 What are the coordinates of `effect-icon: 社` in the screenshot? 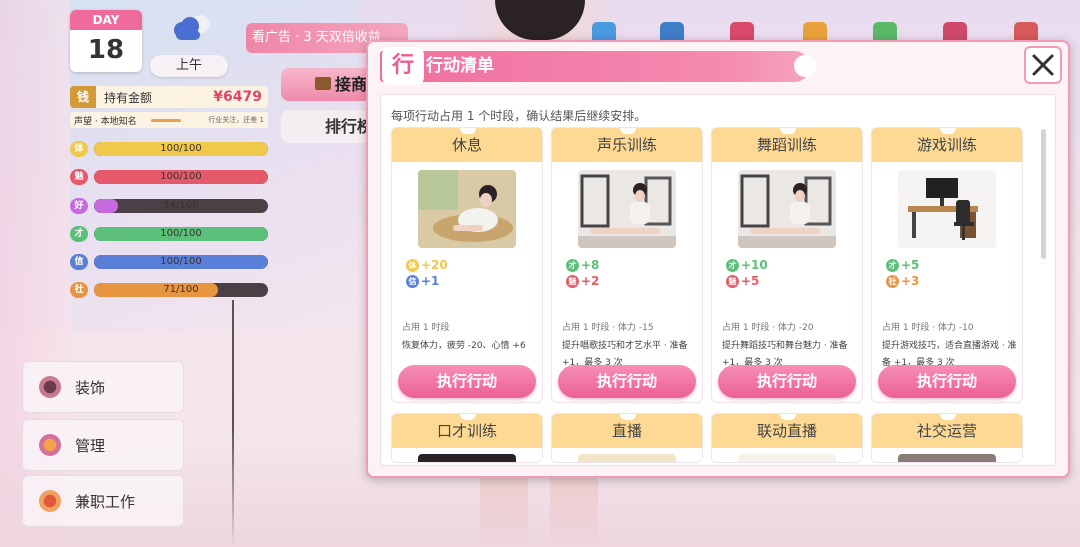 It's located at (892, 281).